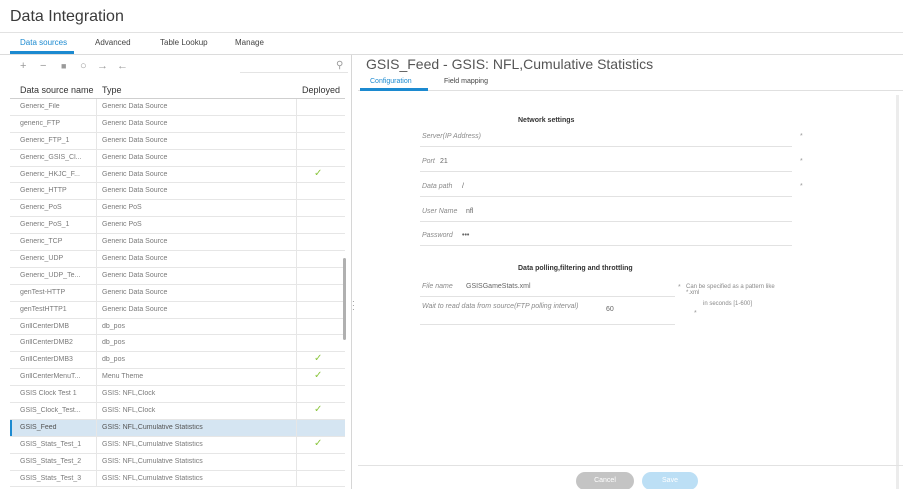 This screenshot has width=903, height=489. What do you see at coordinates (466, 81) in the screenshot?
I see `tab-field-mapping: Field mapping` at bounding box center [466, 81].